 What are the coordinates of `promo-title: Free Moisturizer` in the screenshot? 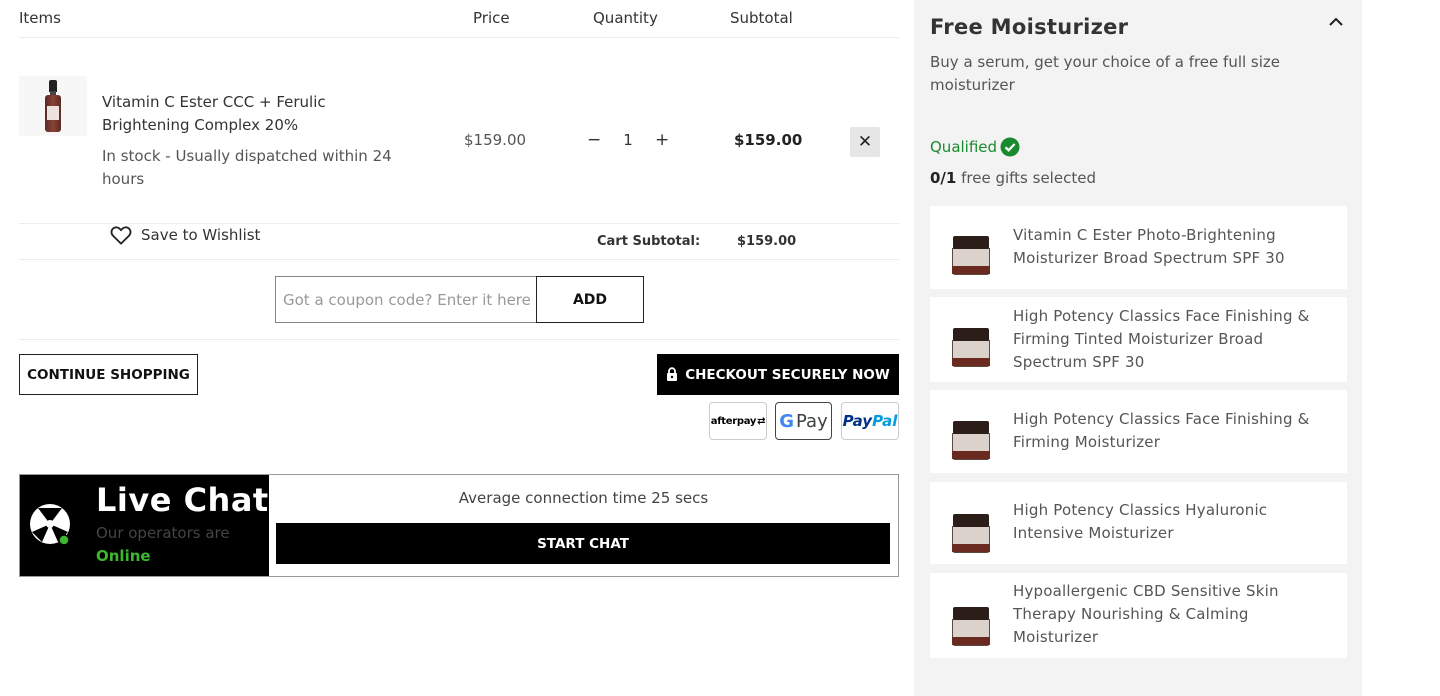 It's located at (1029, 27).